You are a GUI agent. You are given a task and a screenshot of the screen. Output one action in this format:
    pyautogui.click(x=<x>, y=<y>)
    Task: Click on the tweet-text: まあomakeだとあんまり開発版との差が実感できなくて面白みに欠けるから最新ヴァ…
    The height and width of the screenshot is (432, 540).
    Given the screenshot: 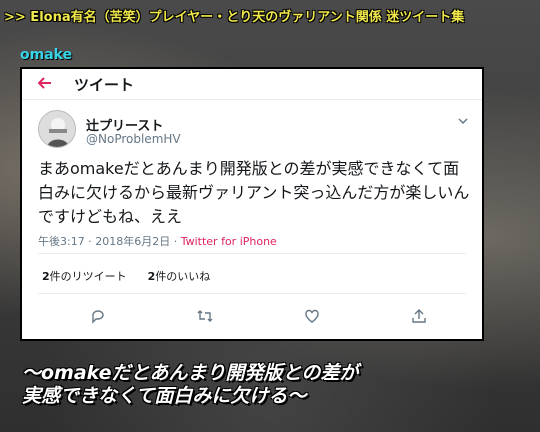 What is the action you would take?
    pyautogui.click(x=254, y=192)
    